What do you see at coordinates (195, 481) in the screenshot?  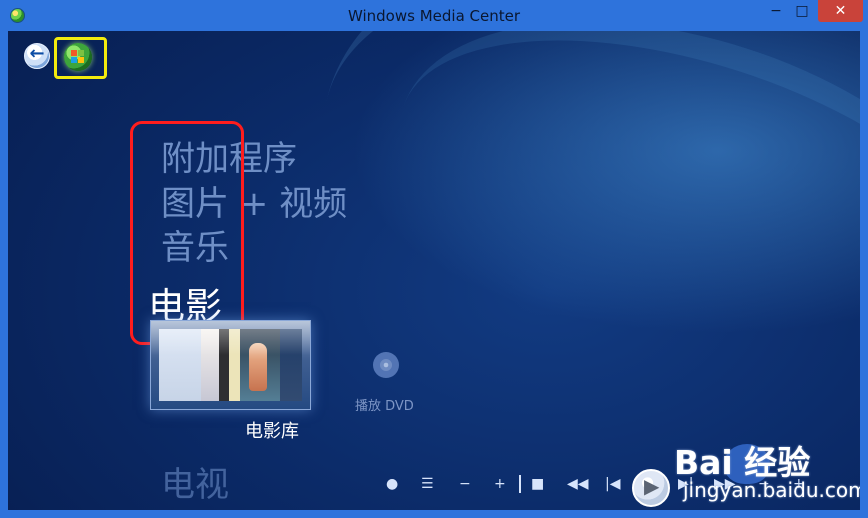 I see `menu-item-tv: 电视` at bounding box center [195, 481].